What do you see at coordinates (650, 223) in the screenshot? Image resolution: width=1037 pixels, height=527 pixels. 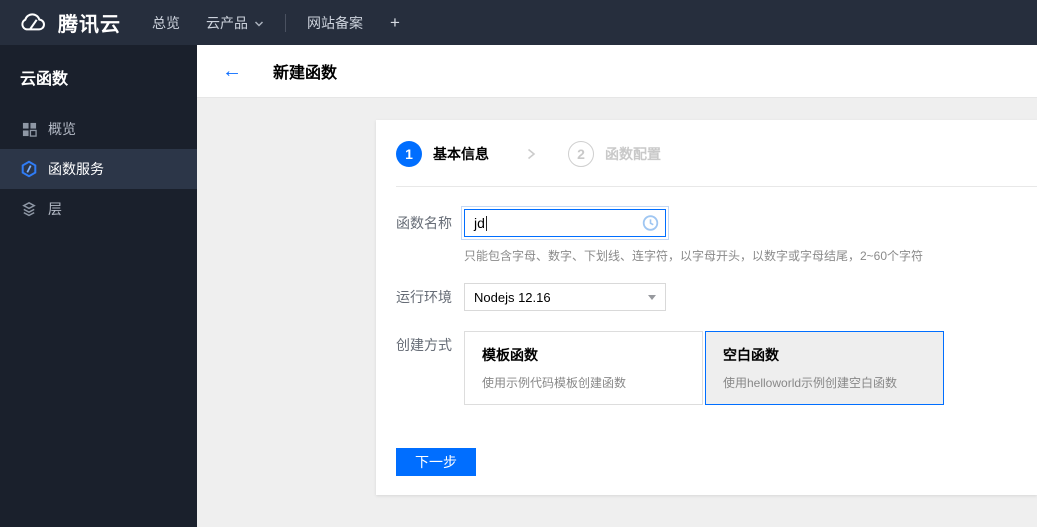 I see `clock-pending-icon` at bounding box center [650, 223].